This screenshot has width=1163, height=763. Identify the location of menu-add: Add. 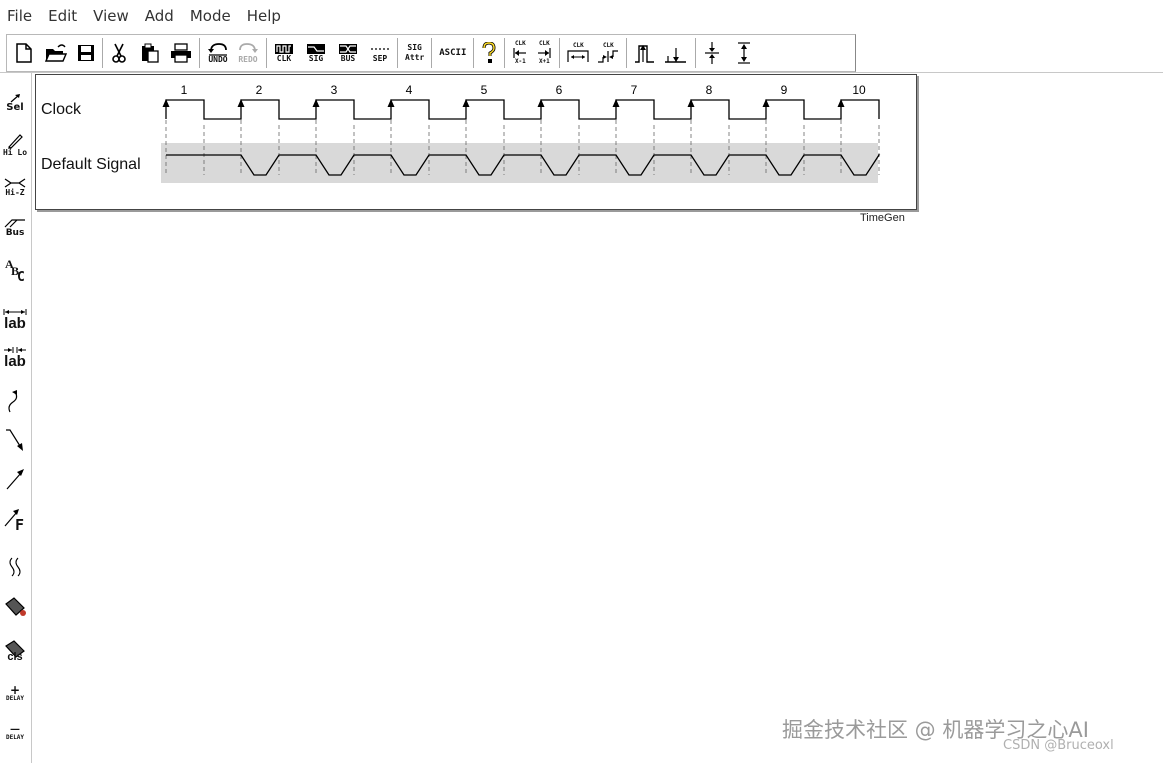
(159, 16).